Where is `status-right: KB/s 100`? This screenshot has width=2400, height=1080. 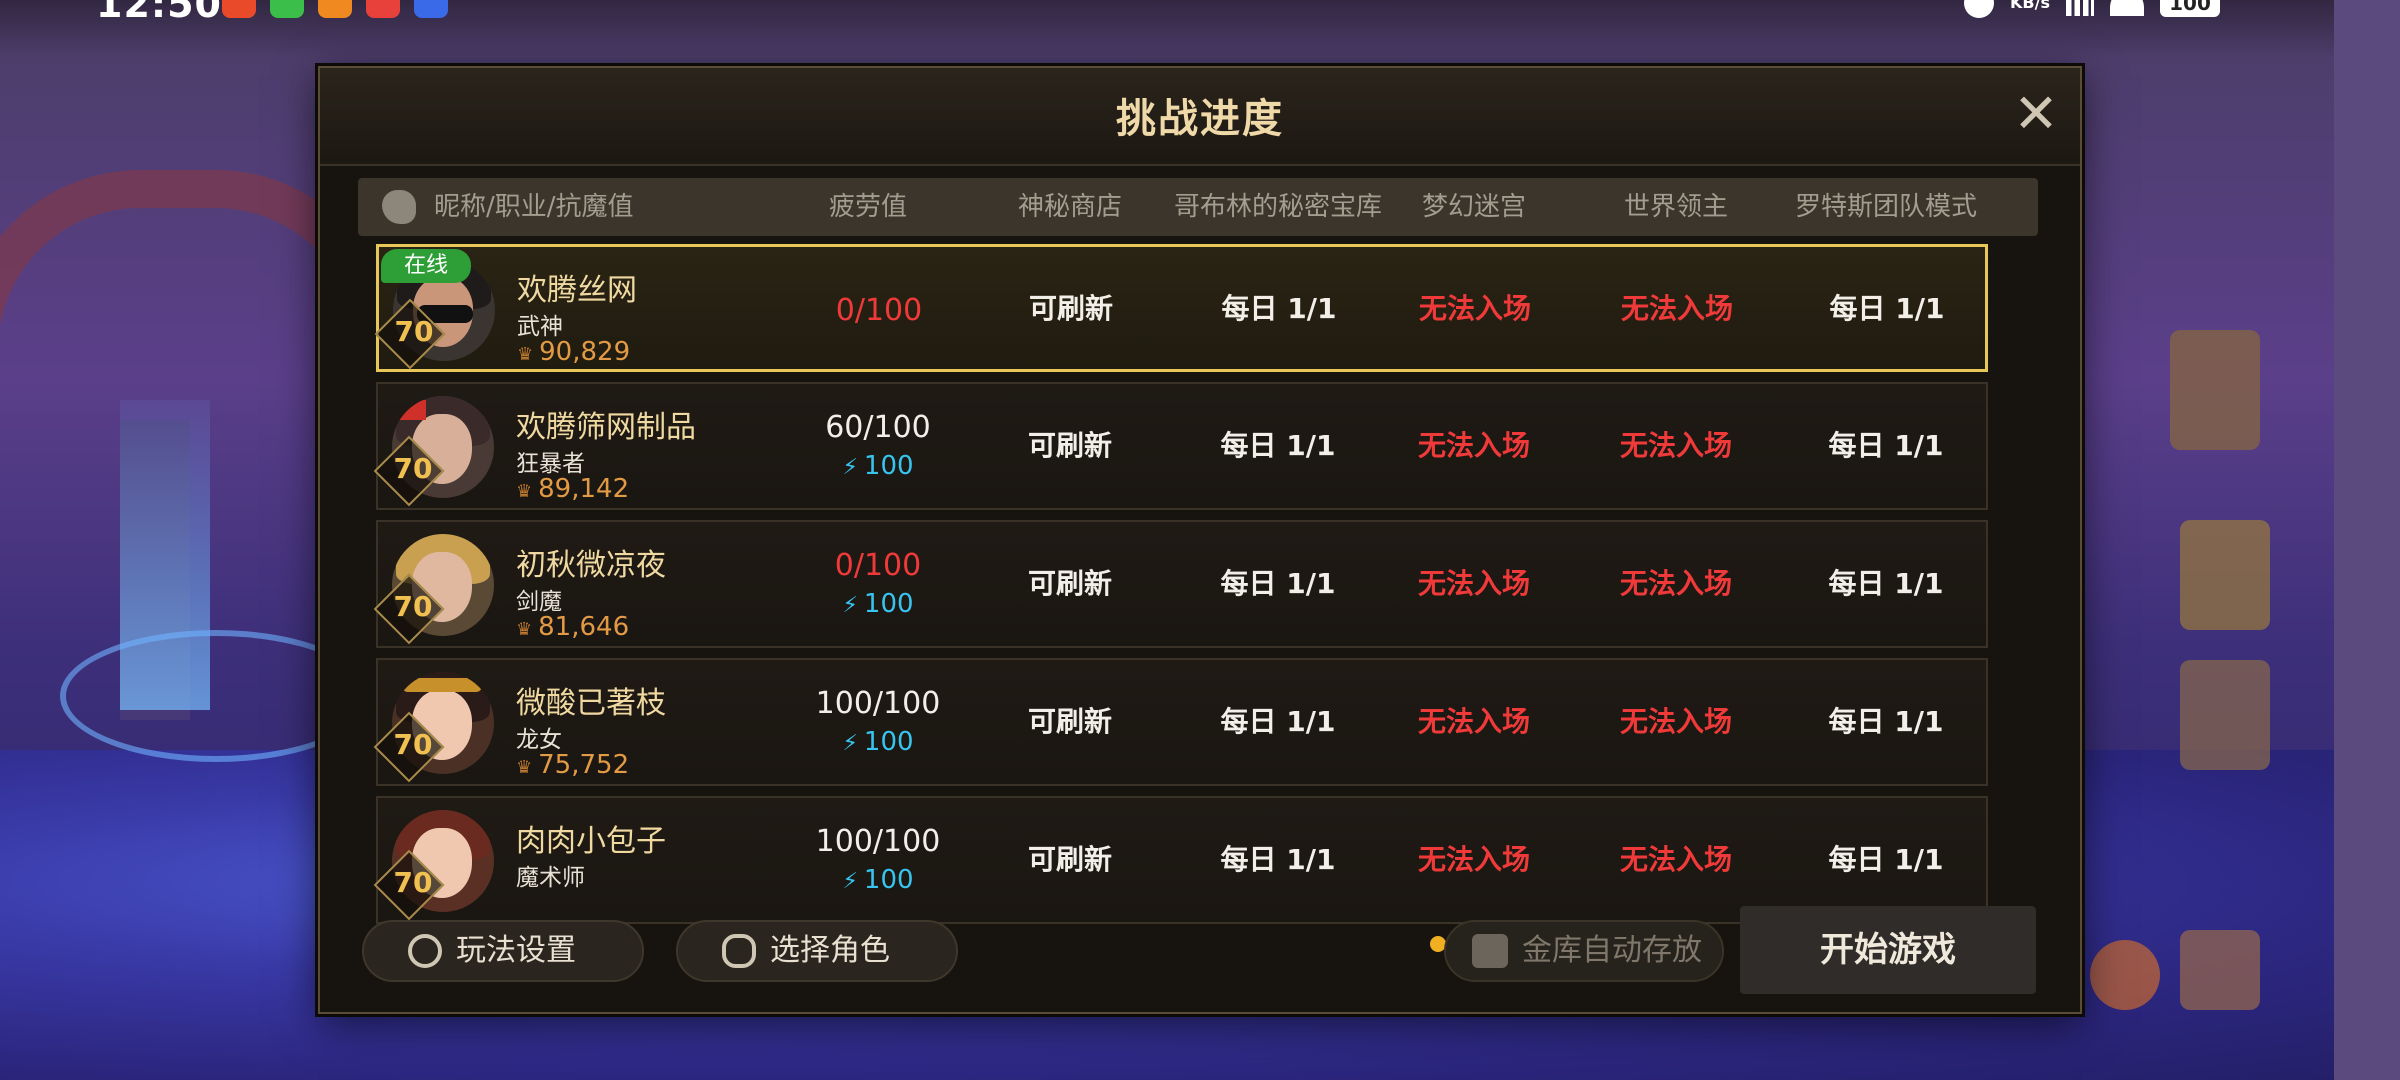 status-right: KB/s 100 is located at coordinates (2092, 9).